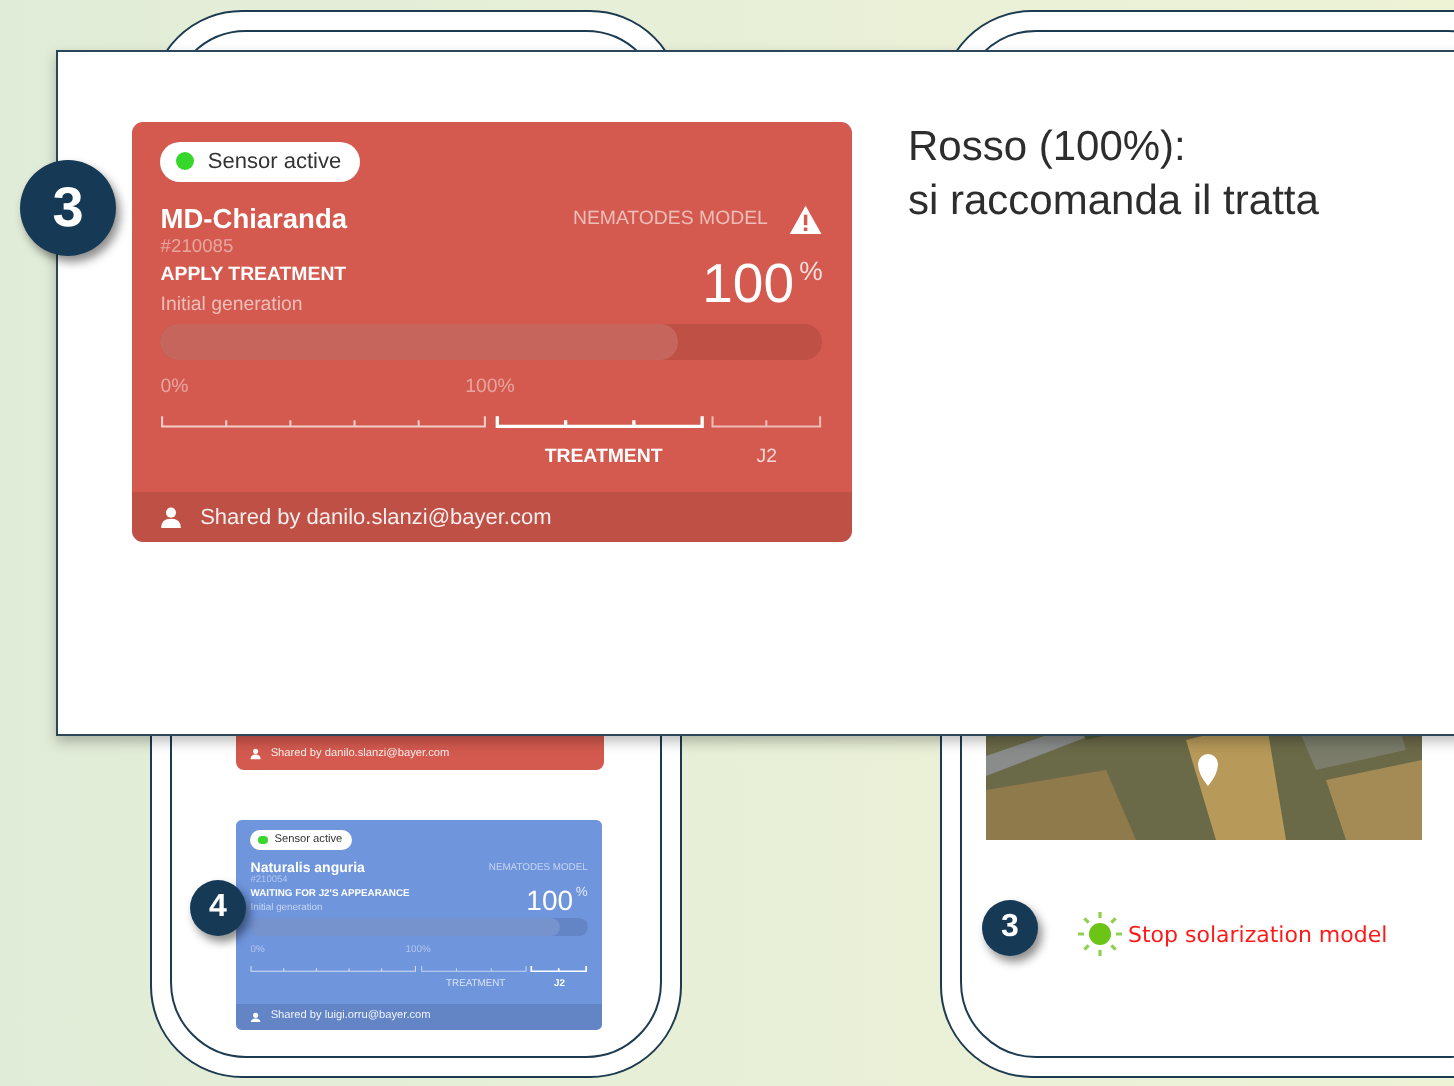 The width and height of the screenshot is (1454, 1086). Describe the element at coordinates (603, 456) in the screenshot. I see `phase-label: TREATMENT` at that location.